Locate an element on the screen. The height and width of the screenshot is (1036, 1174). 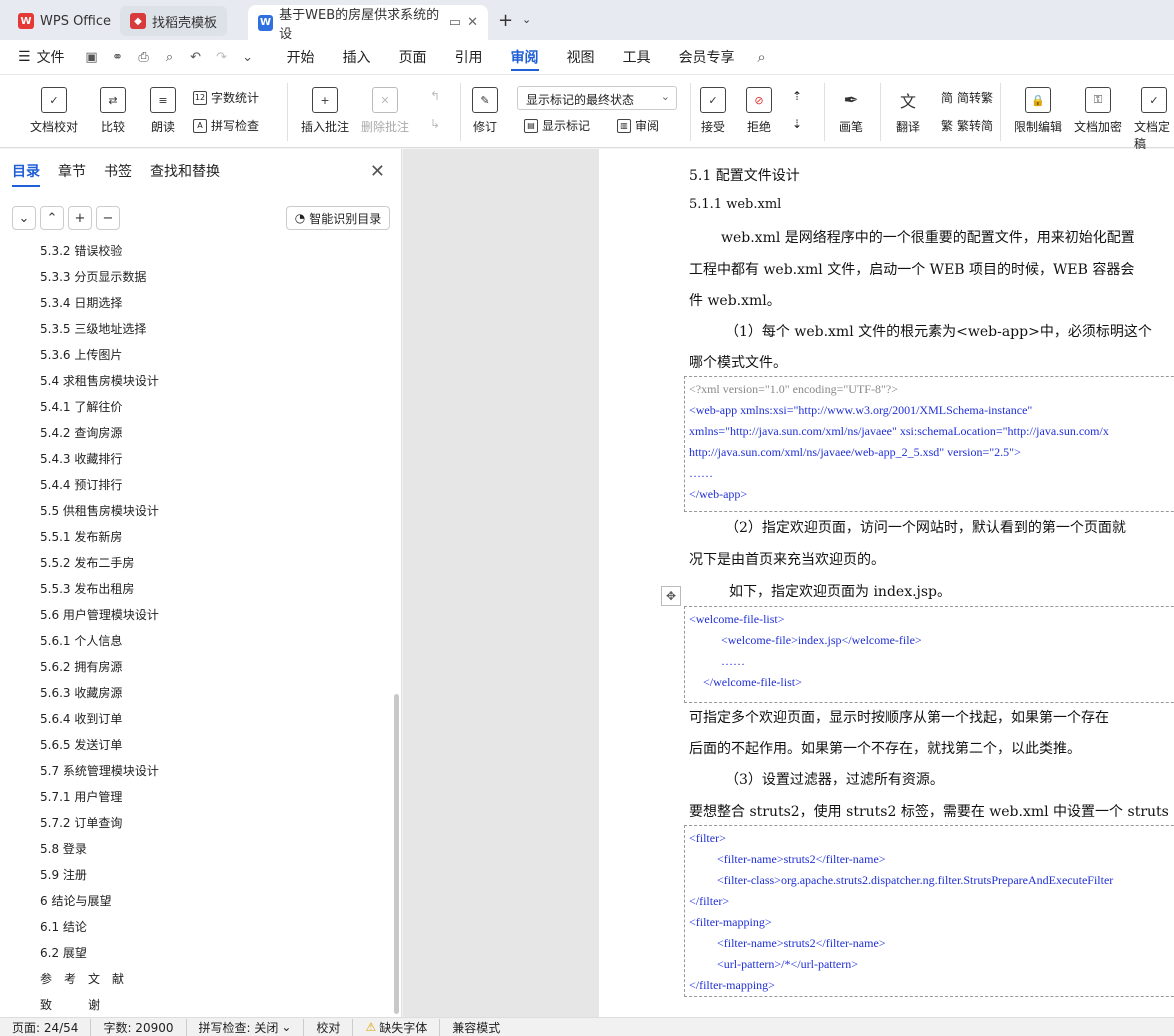
toc-item: 5.5.3 发布出租房 is located at coordinates (87, 588).